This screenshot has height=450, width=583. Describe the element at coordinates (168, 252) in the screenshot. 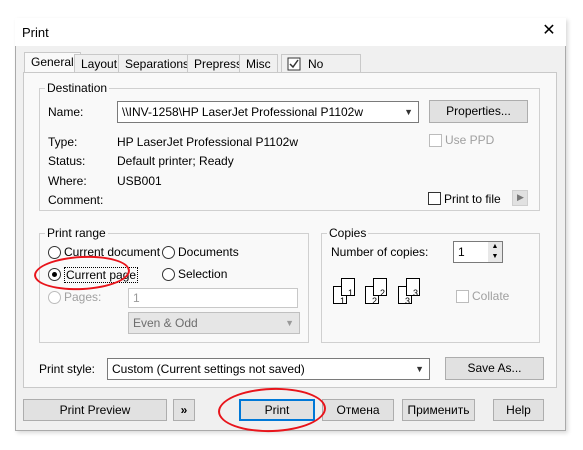

I see `documents-radio` at that location.